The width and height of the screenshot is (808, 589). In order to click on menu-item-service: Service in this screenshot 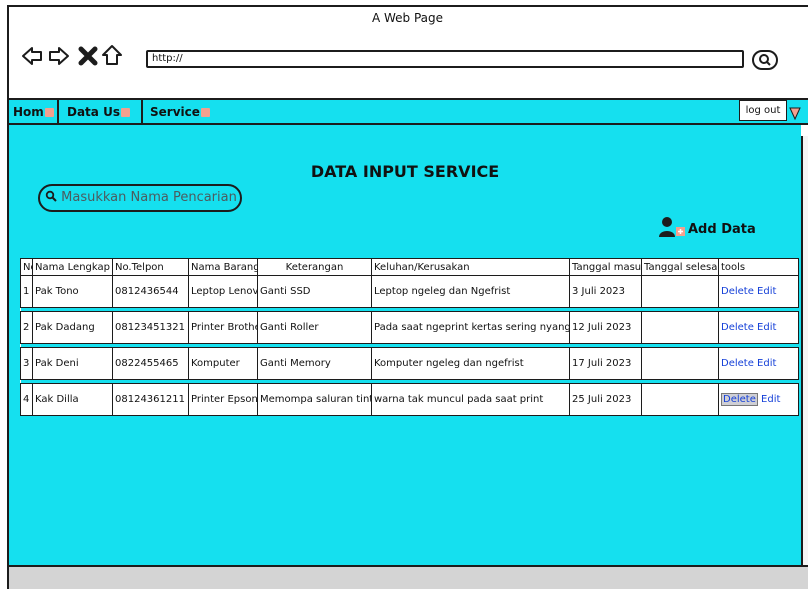, I will do `click(186, 112)`.